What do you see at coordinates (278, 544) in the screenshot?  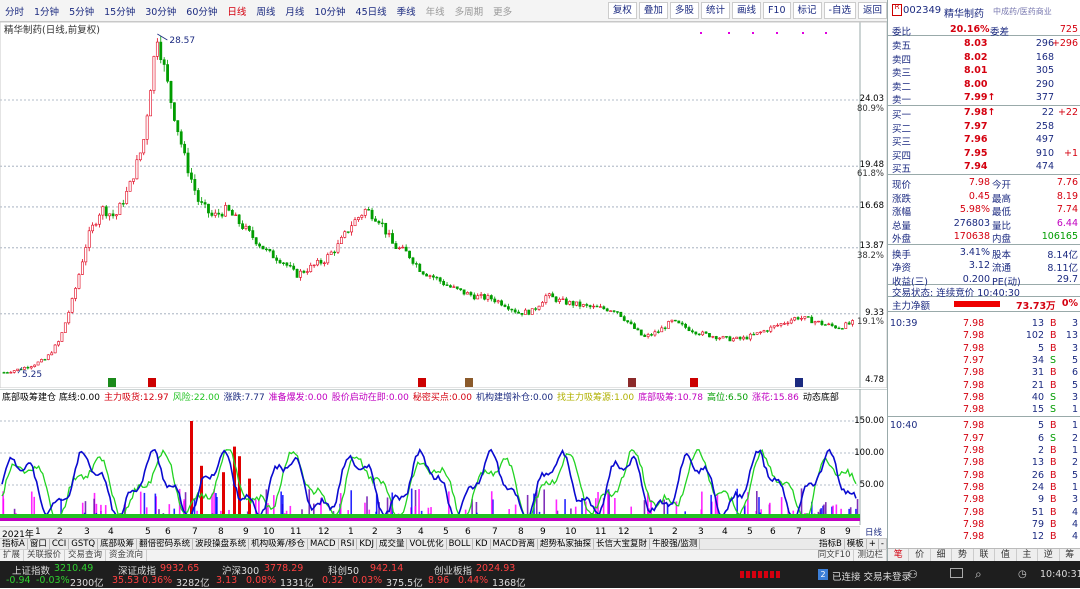 I see `indicator-tab: 机构吸筹/移仓` at bounding box center [278, 544].